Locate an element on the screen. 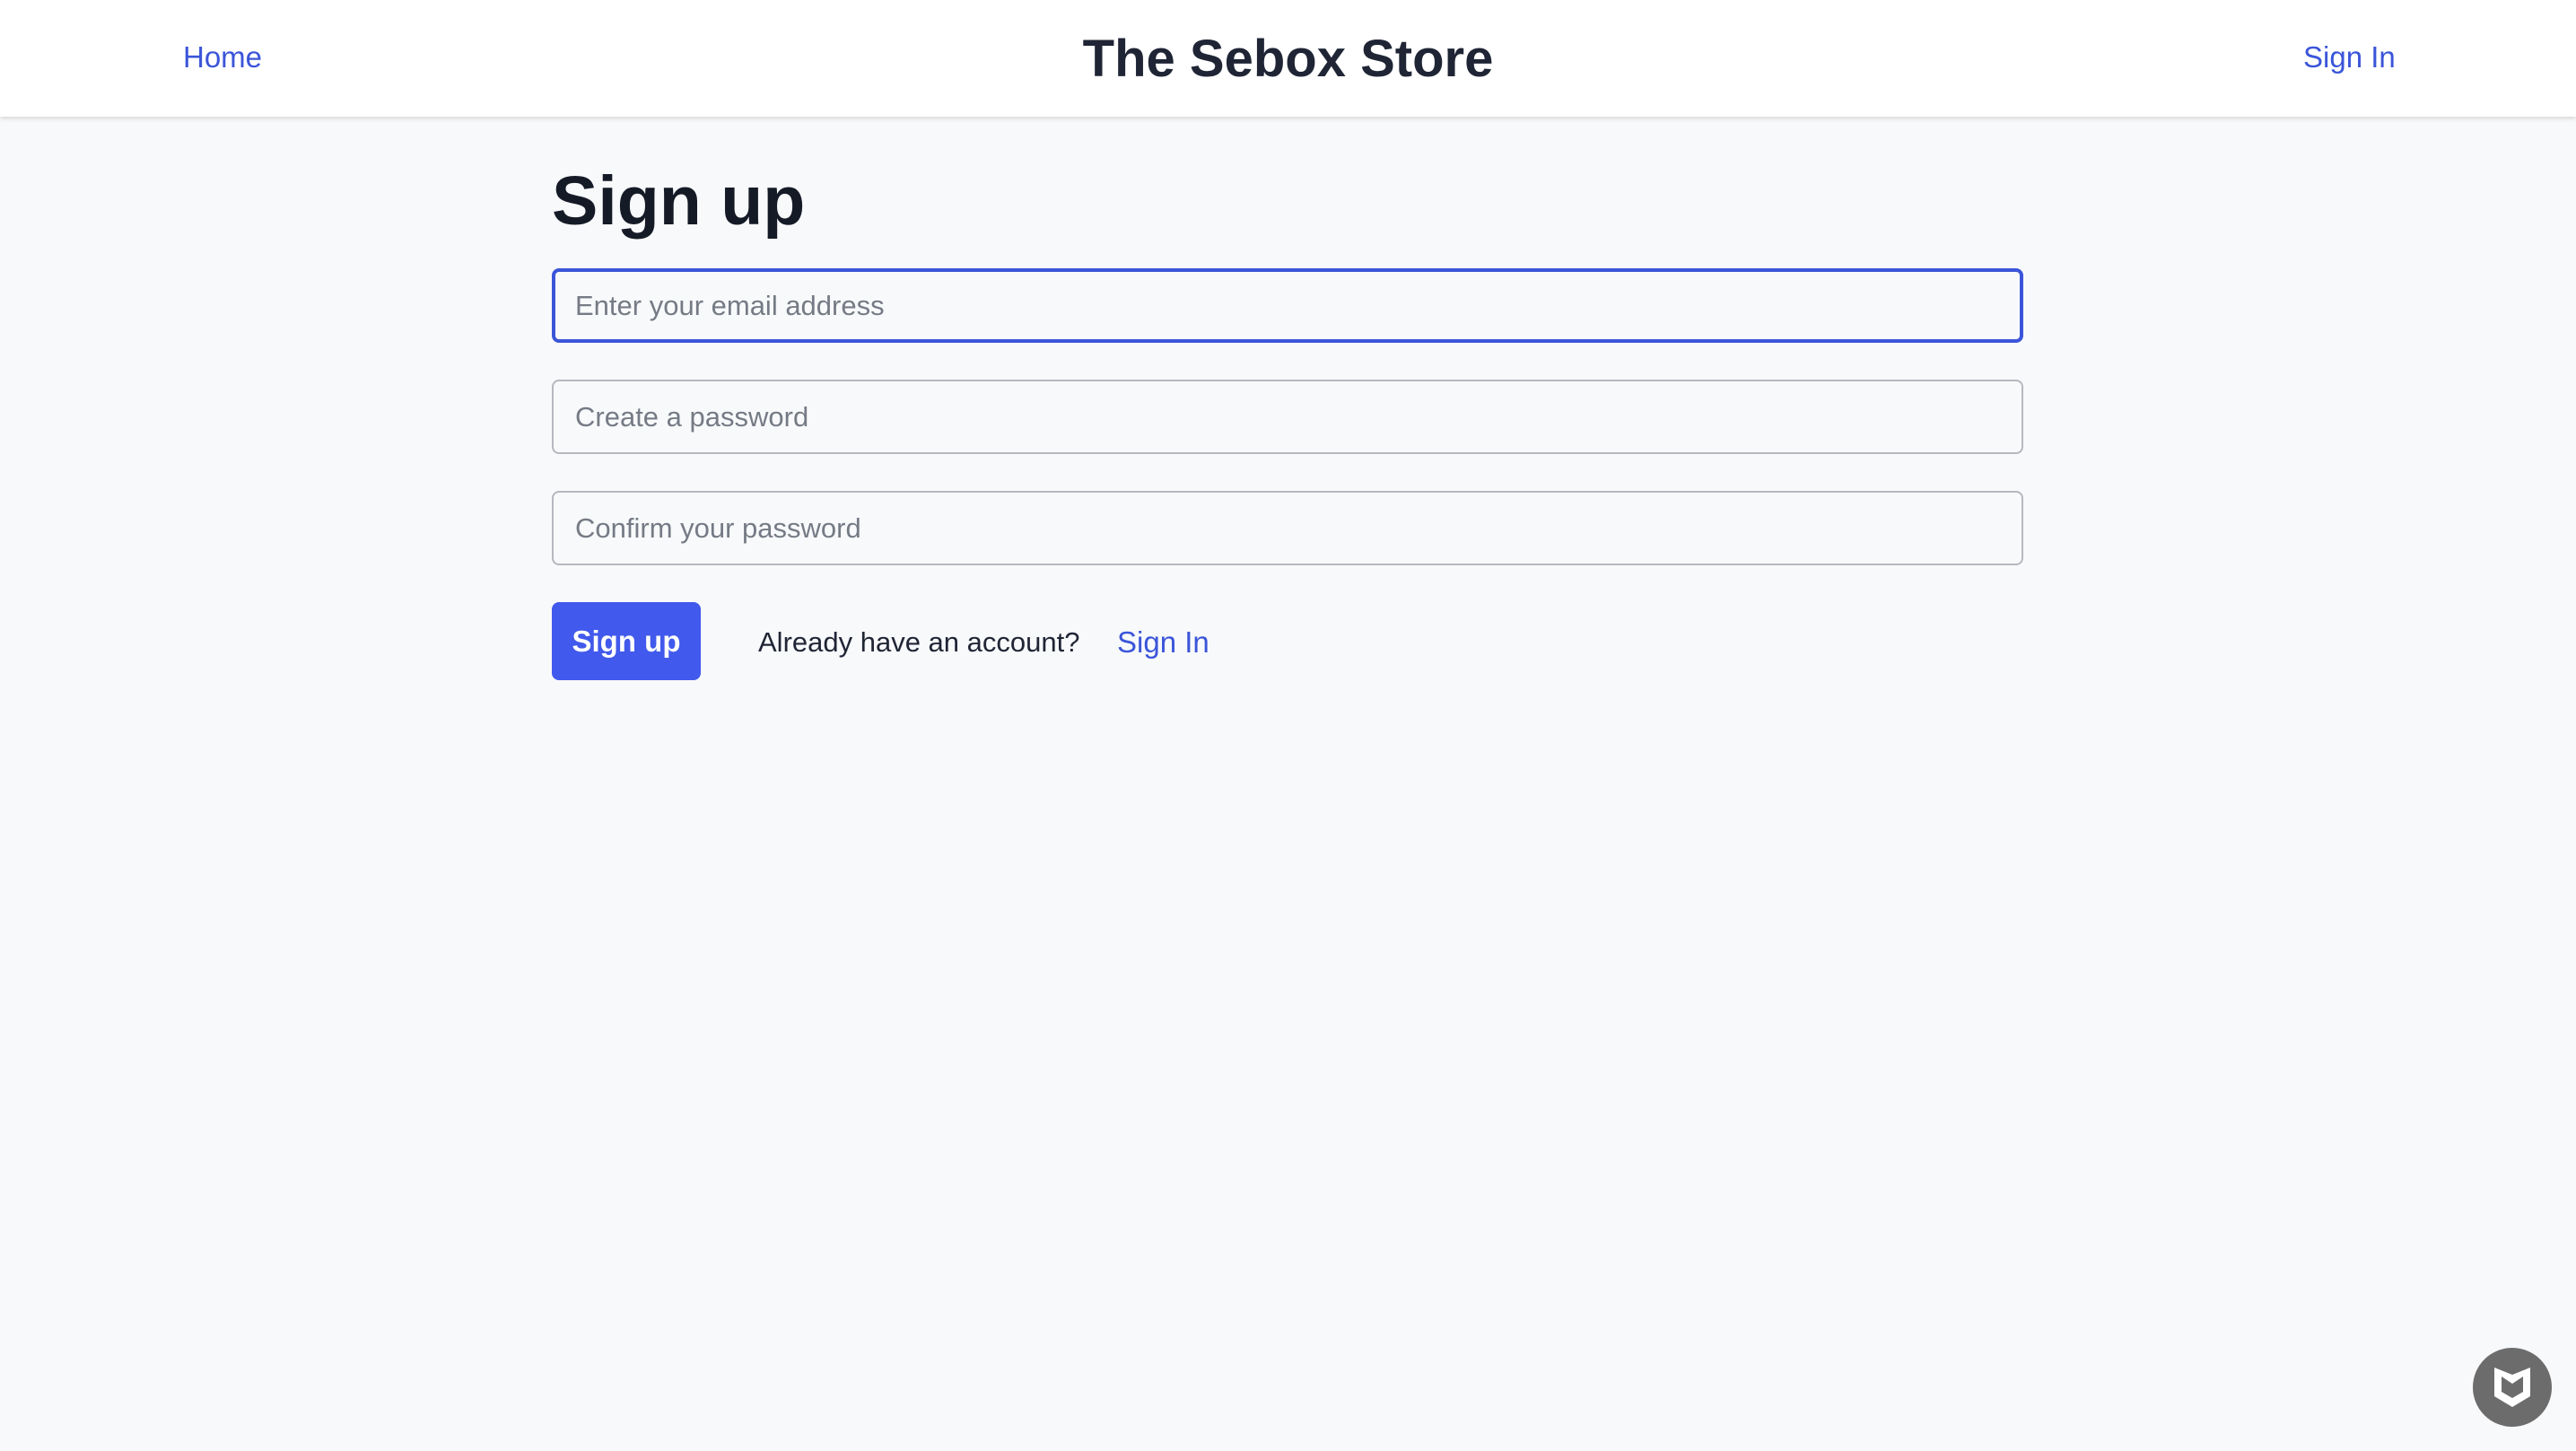 This screenshot has width=2576, height=1451. signin-link: Sign In is located at coordinates (1163, 642).